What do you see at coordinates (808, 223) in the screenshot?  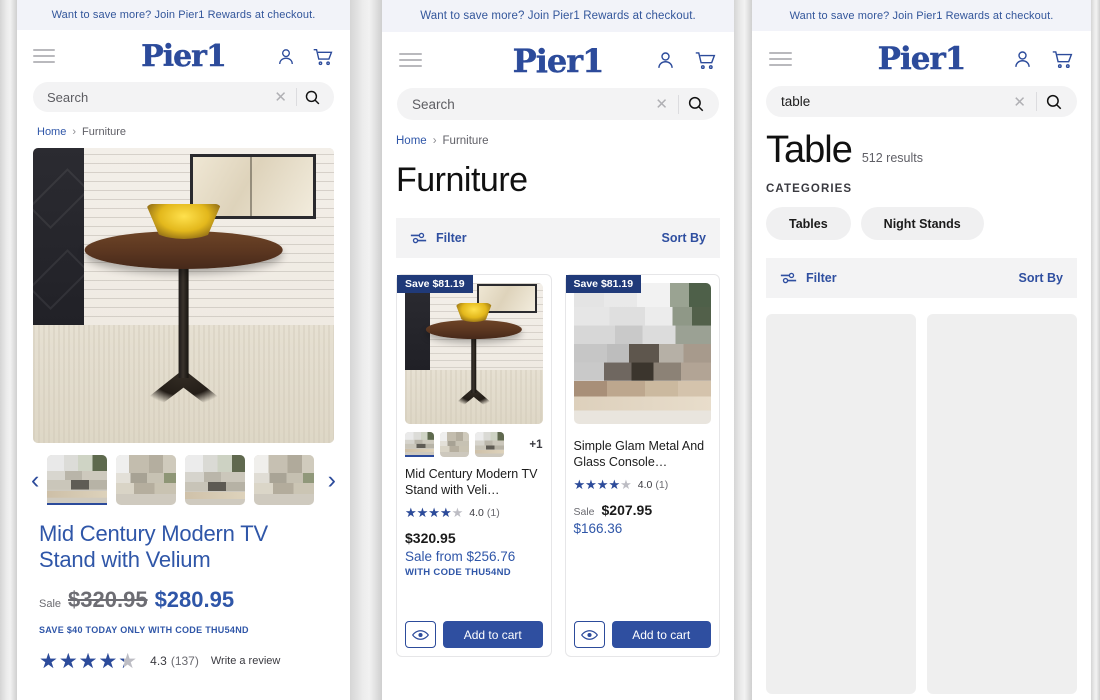 I see `category-pill-tables: Tables` at bounding box center [808, 223].